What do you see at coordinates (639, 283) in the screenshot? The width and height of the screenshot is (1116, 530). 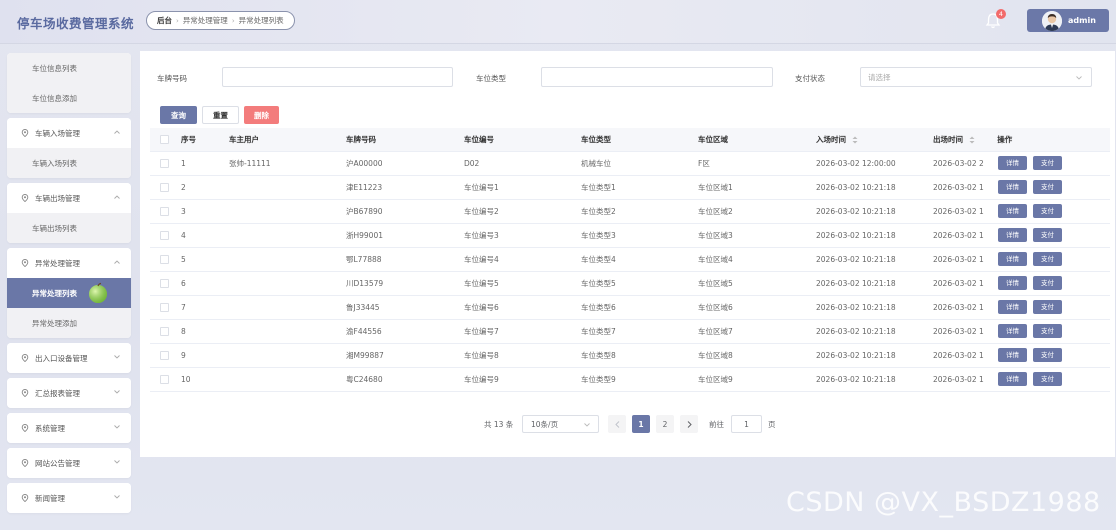 I see `table-cell: 车位类型5` at bounding box center [639, 283].